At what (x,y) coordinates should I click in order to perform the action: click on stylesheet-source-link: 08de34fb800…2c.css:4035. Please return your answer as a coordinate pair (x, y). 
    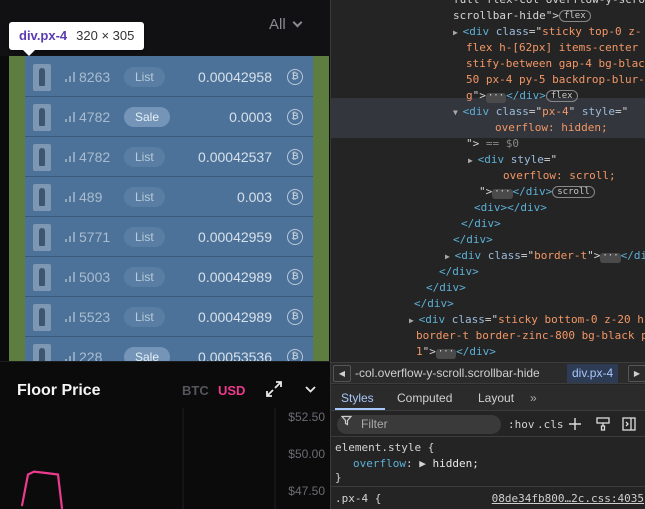
    Looking at the image, I should click on (568, 498).